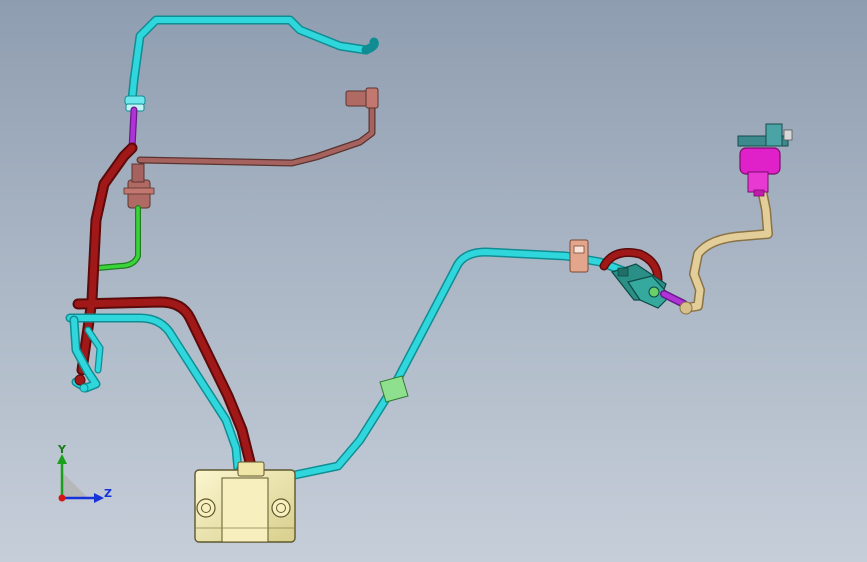 The height and width of the screenshot is (562, 867). I want to click on salmon-clamp, so click(579, 256).